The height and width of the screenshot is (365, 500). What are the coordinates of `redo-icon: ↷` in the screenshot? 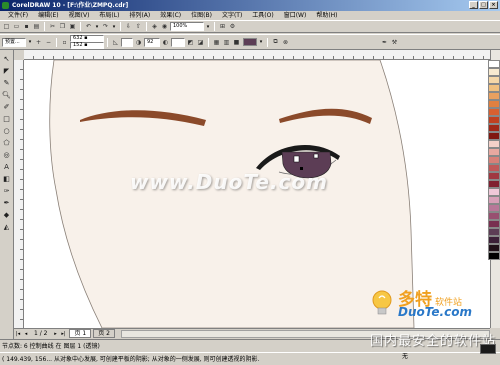 It's located at (105, 26).